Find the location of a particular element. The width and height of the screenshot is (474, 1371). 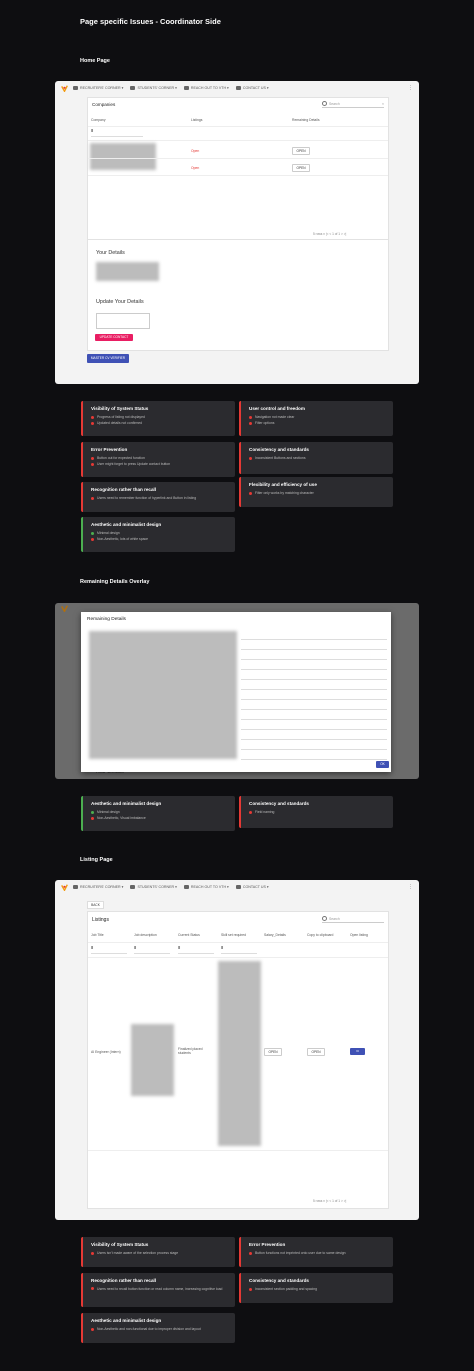

your-details-heading: Your Details is located at coordinates (110, 253).